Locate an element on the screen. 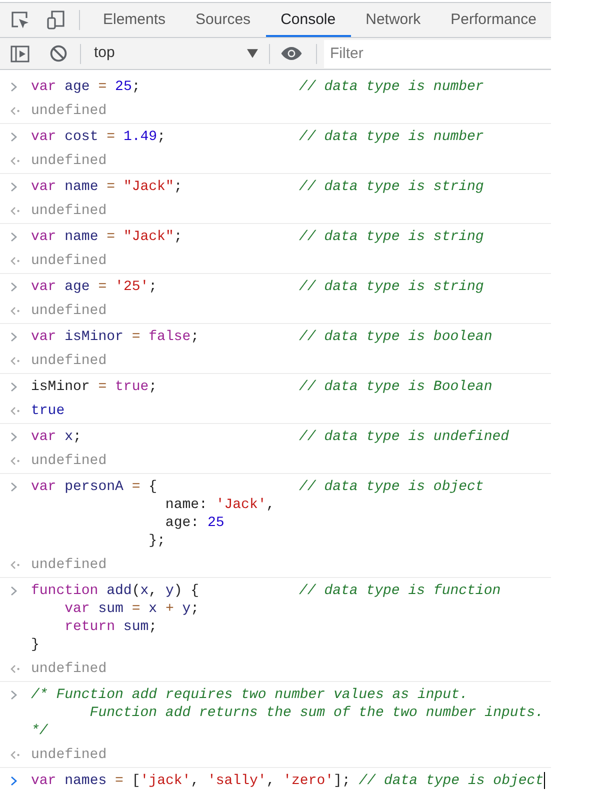 The width and height of the screenshot is (600, 791). code-text: var personA = { name: 'Jack', age: 25 }; is located at coordinates (153, 514).